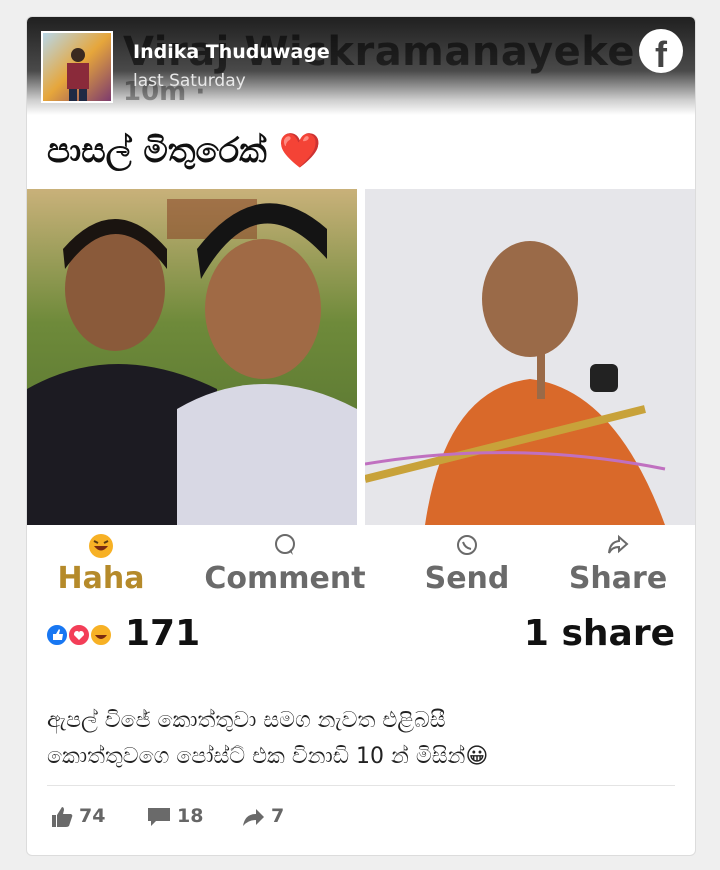  I want to click on like-count: 74, so click(92, 816).